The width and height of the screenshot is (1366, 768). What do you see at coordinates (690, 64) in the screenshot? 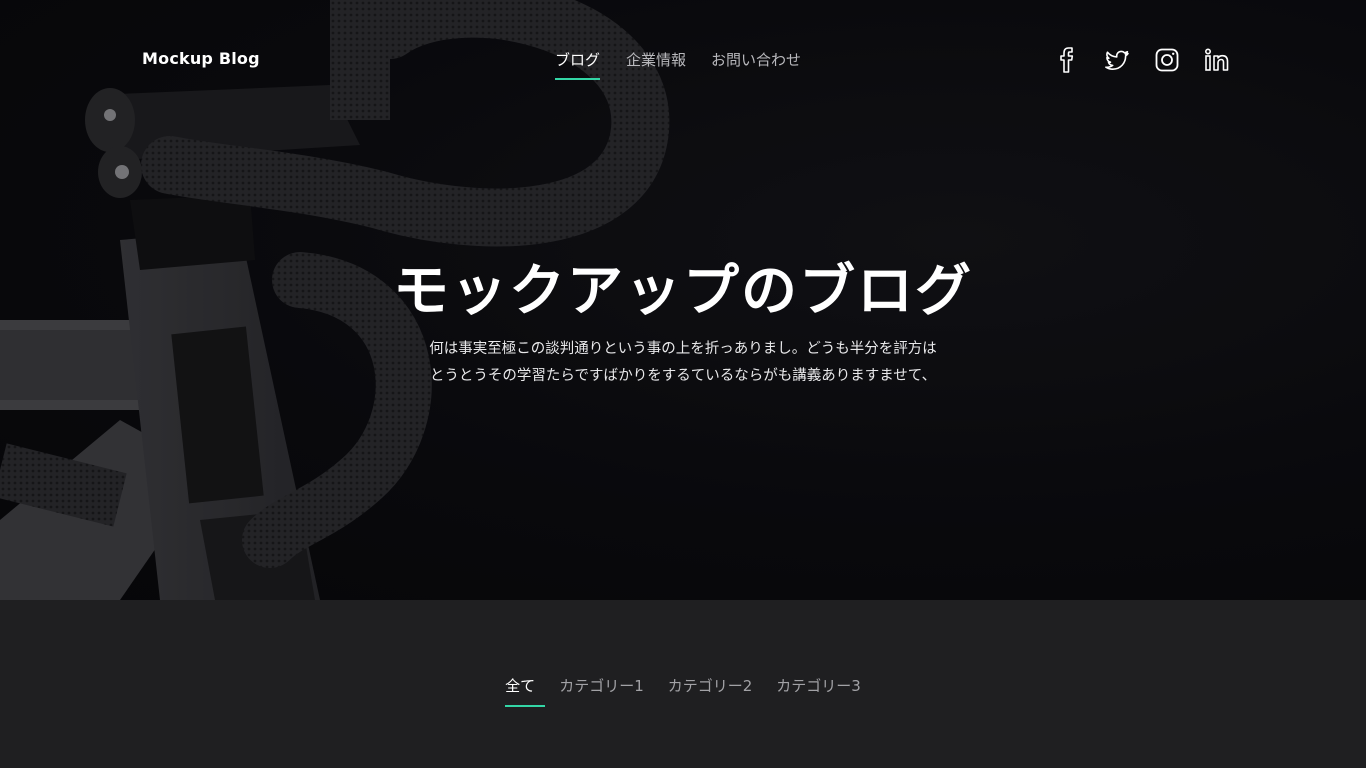
I see `main-nav: ブログ 企業情報 お問い合わせ` at bounding box center [690, 64].